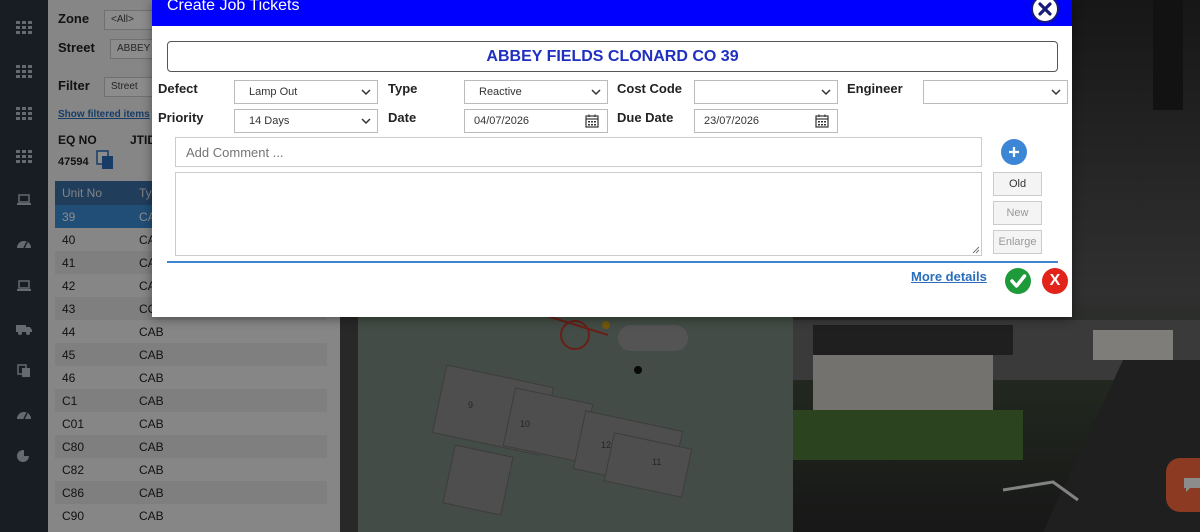 This screenshot has height=532, width=1200. I want to click on type-value: Reactive, so click(500, 92).